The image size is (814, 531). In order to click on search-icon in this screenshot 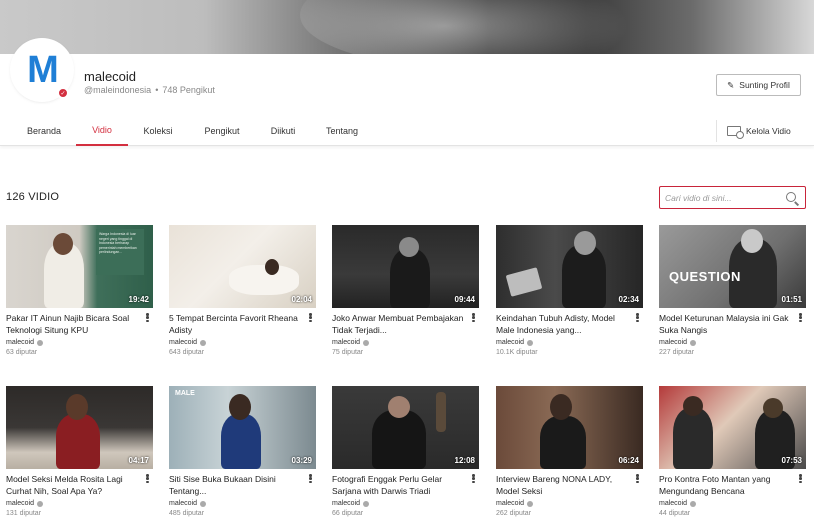, I will do `click(791, 197)`.